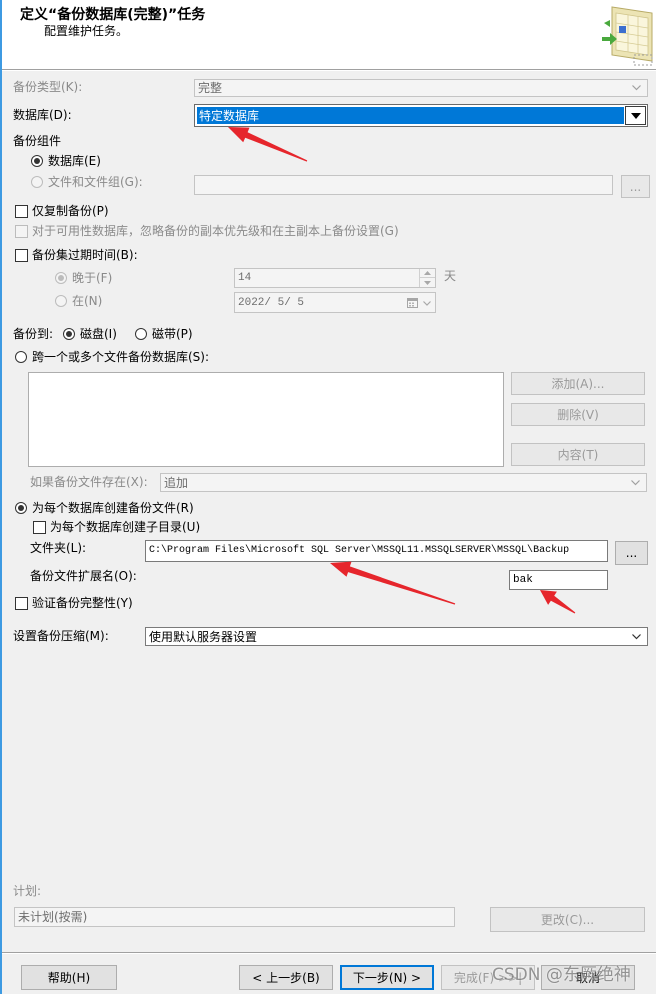  What do you see at coordinates (1, 497) in the screenshot?
I see `window-edge` at bounding box center [1, 497].